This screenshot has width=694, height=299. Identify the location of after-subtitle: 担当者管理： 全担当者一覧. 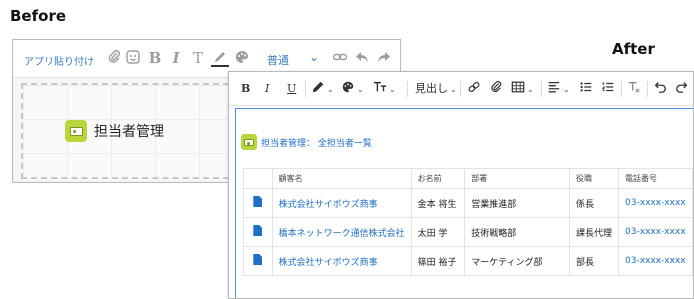
(316, 142).